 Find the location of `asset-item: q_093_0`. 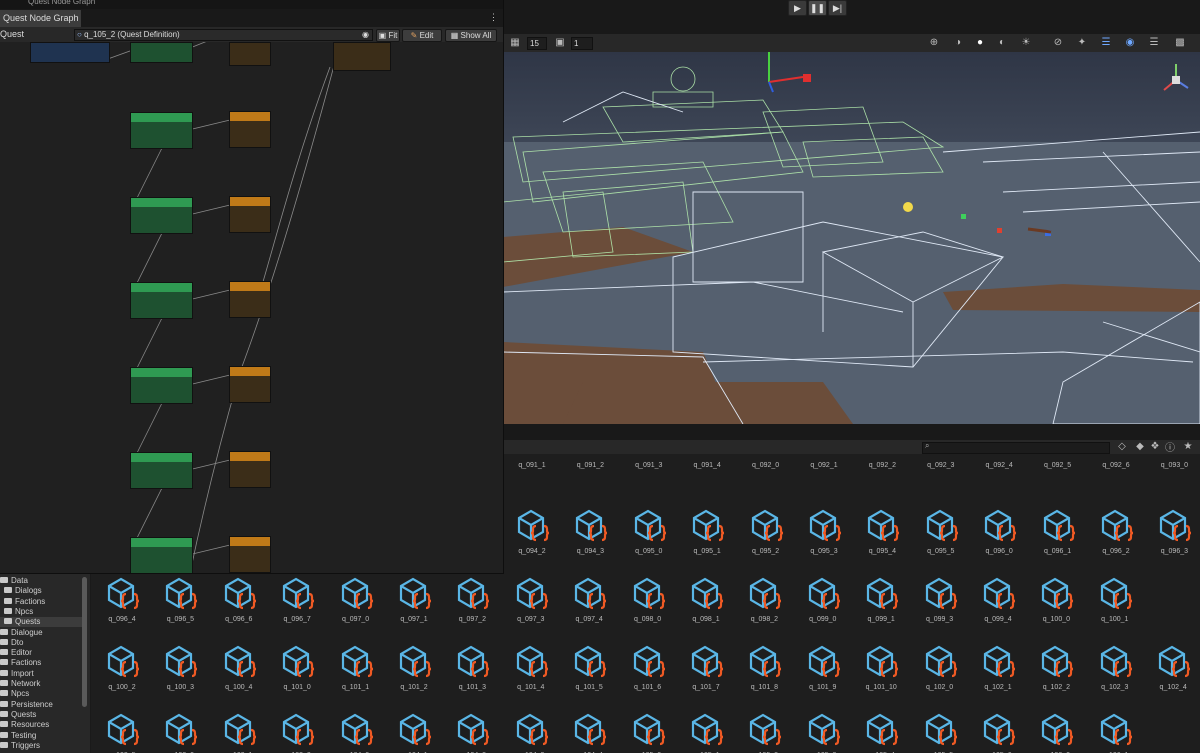

asset-item: q_093_0 is located at coordinates (1172, 463).